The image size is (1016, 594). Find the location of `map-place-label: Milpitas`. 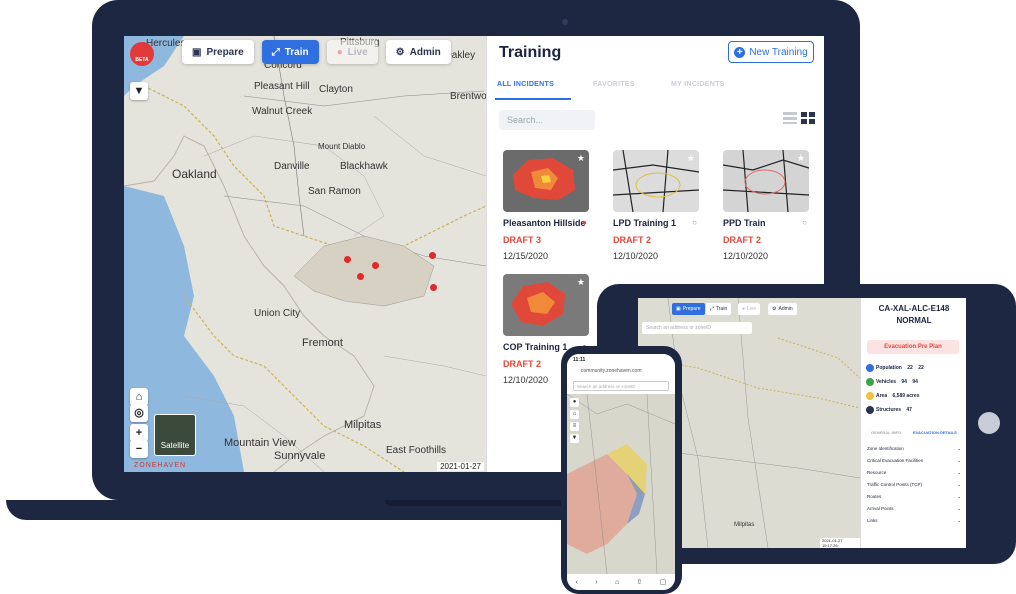

map-place-label: Milpitas is located at coordinates (744, 525).